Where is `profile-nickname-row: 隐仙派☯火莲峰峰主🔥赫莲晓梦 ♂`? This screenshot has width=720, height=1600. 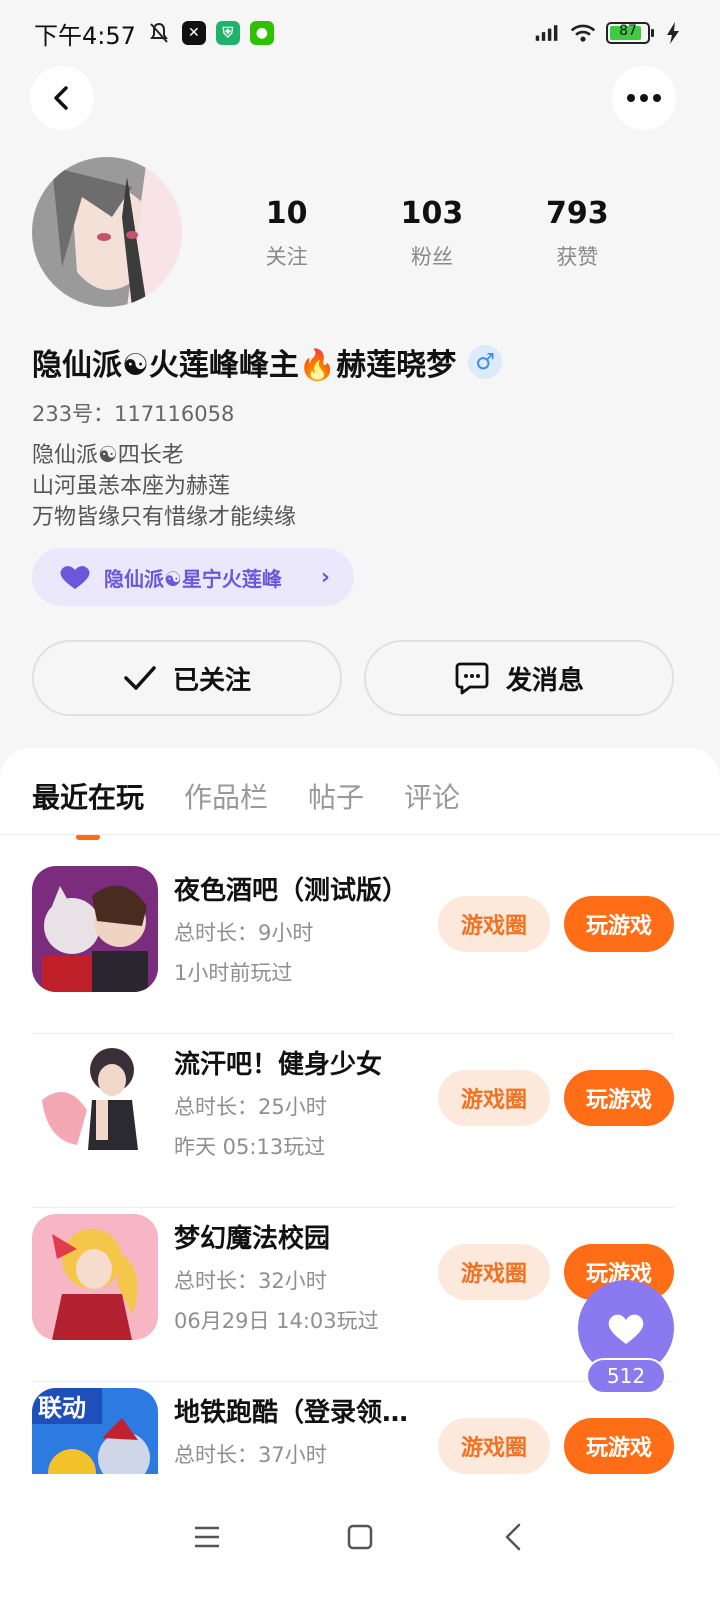 profile-nickname-row: 隐仙派☯火莲峰峰主🔥赫莲晓梦 ♂ is located at coordinates (267, 362).